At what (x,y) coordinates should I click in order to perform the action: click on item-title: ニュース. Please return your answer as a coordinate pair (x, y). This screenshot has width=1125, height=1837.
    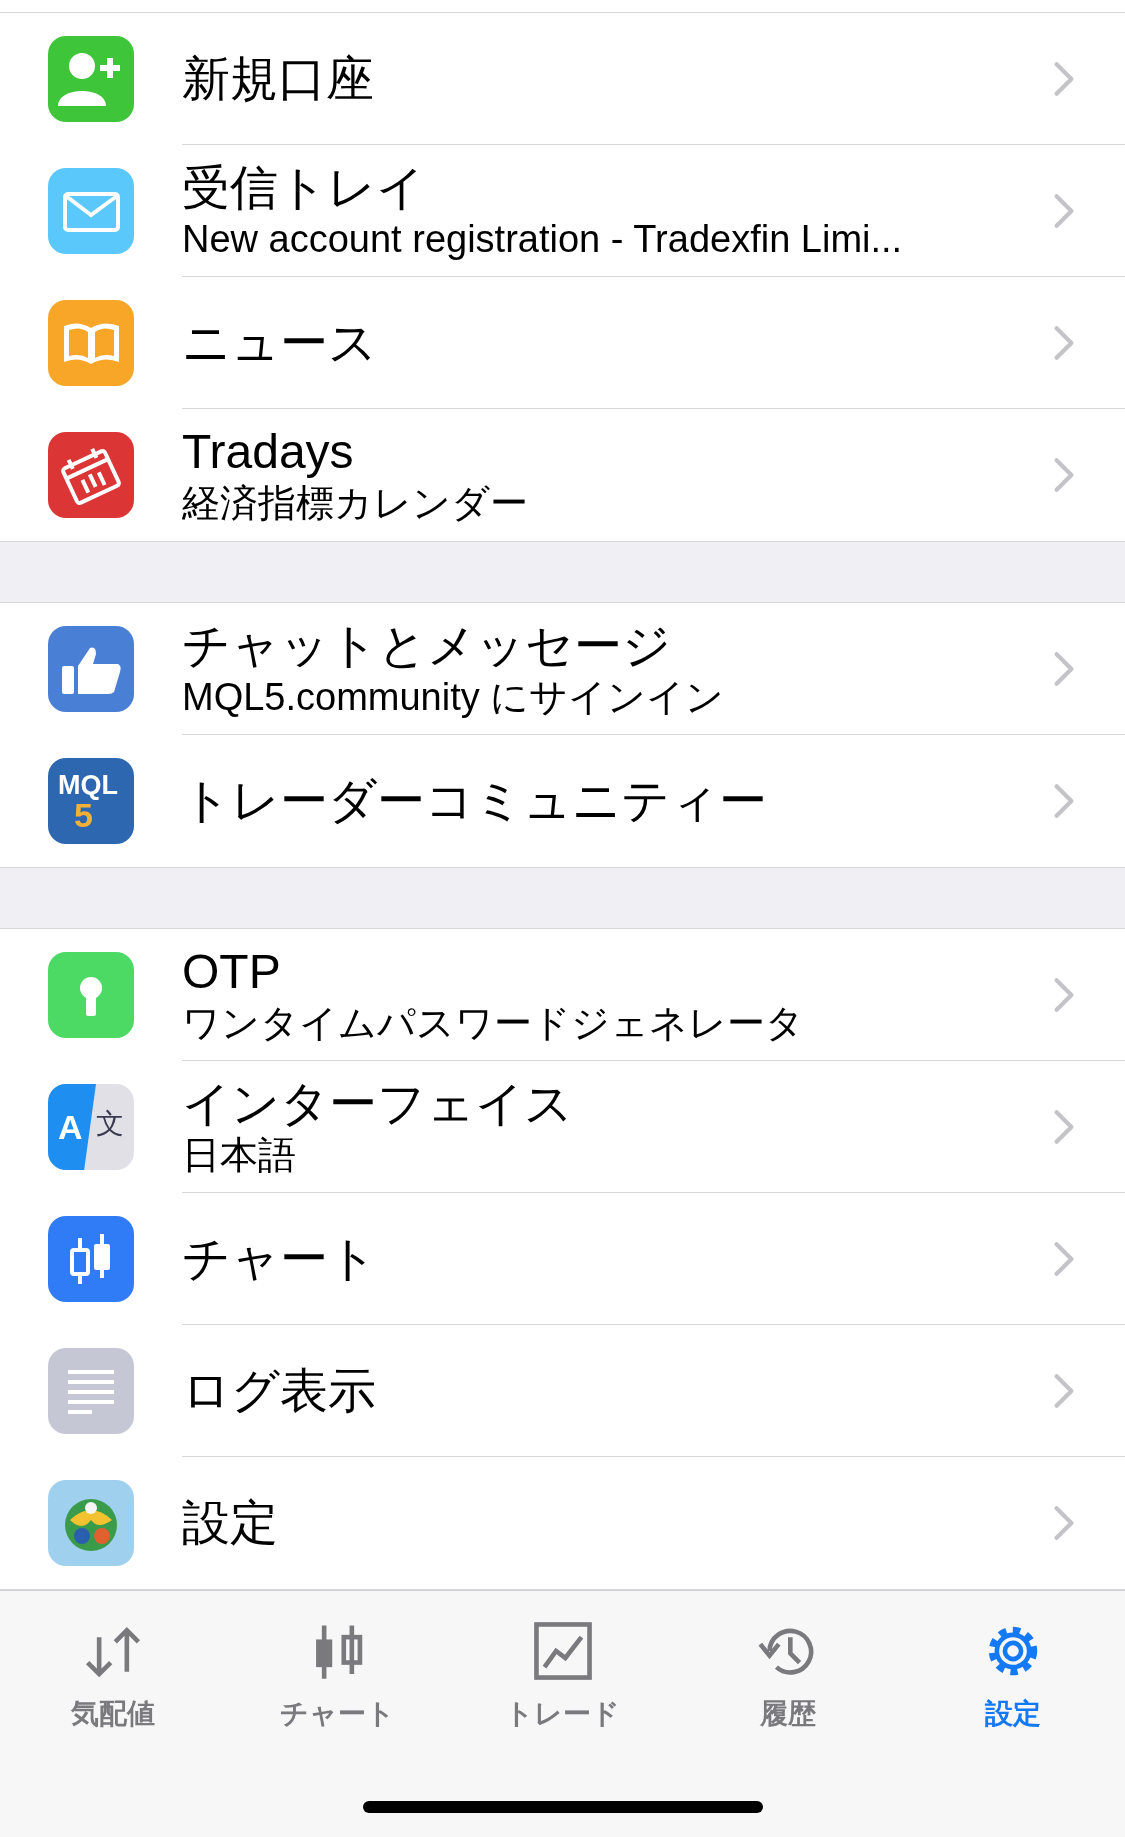
    Looking at the image, I should click on (279, 343).